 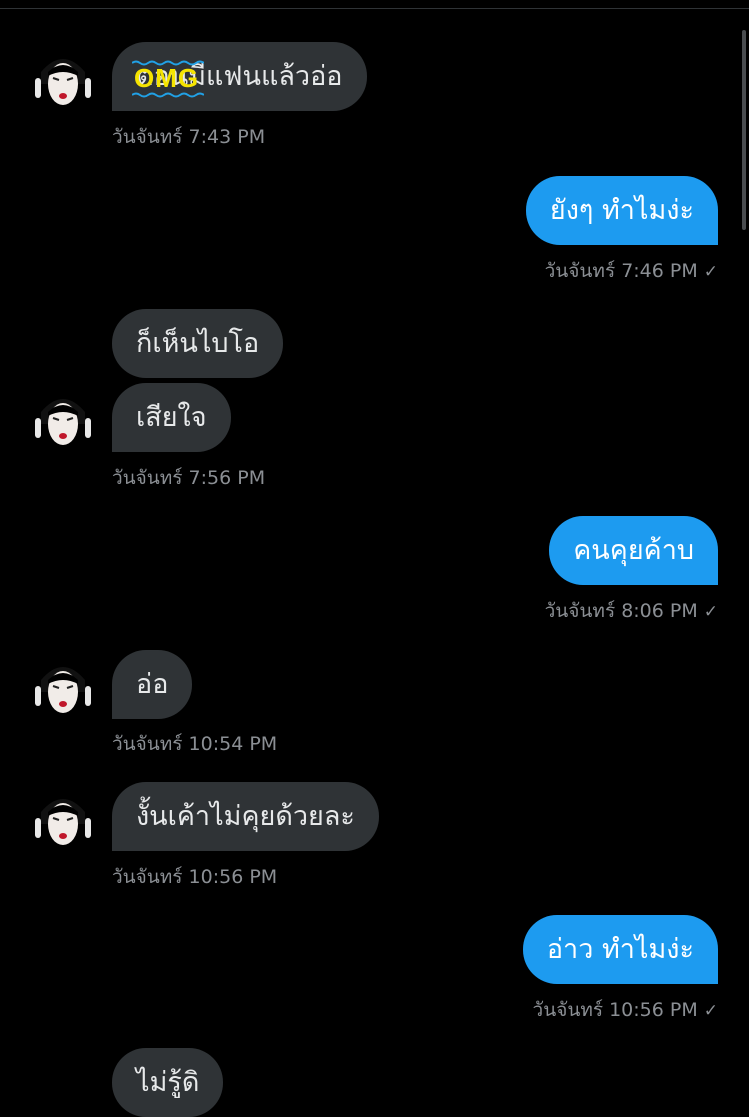 I want to click on message-status: วันจันทร์ 7:46 PM ✓, so click(x=631, y=271).